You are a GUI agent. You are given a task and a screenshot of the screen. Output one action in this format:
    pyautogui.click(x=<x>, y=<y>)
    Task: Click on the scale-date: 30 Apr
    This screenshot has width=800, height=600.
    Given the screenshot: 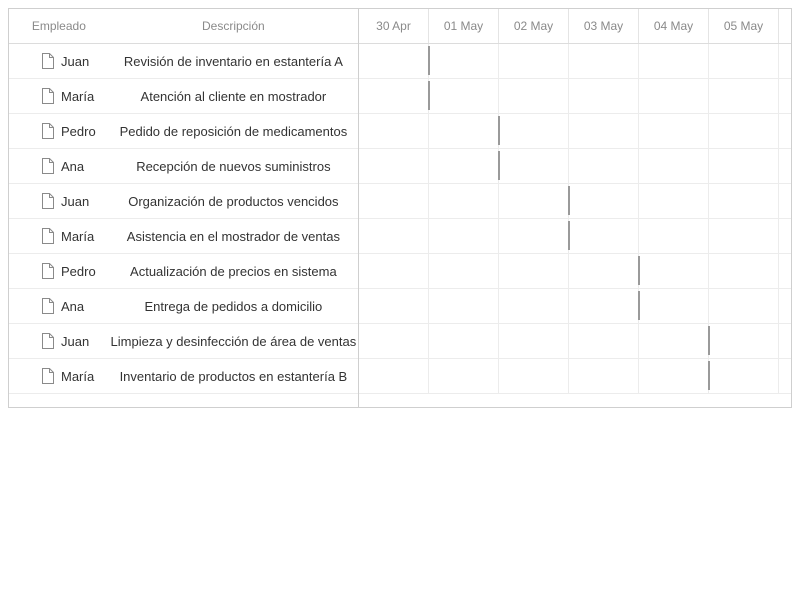 What is the action you would take?
    pyautogui.click(x=394, y=26)
    